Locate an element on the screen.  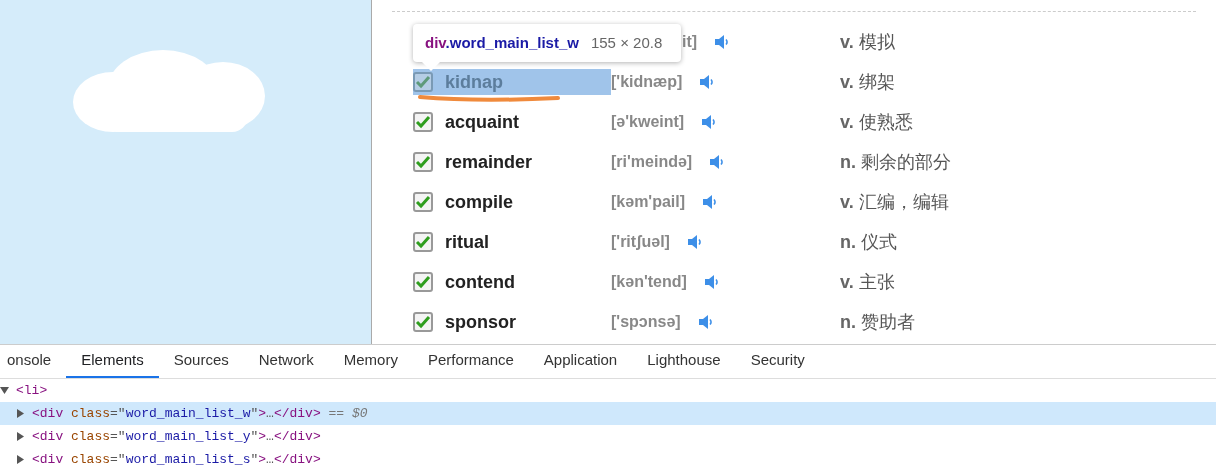
selector-label: div.word_main_list_w is located at coordinates (502, 42).